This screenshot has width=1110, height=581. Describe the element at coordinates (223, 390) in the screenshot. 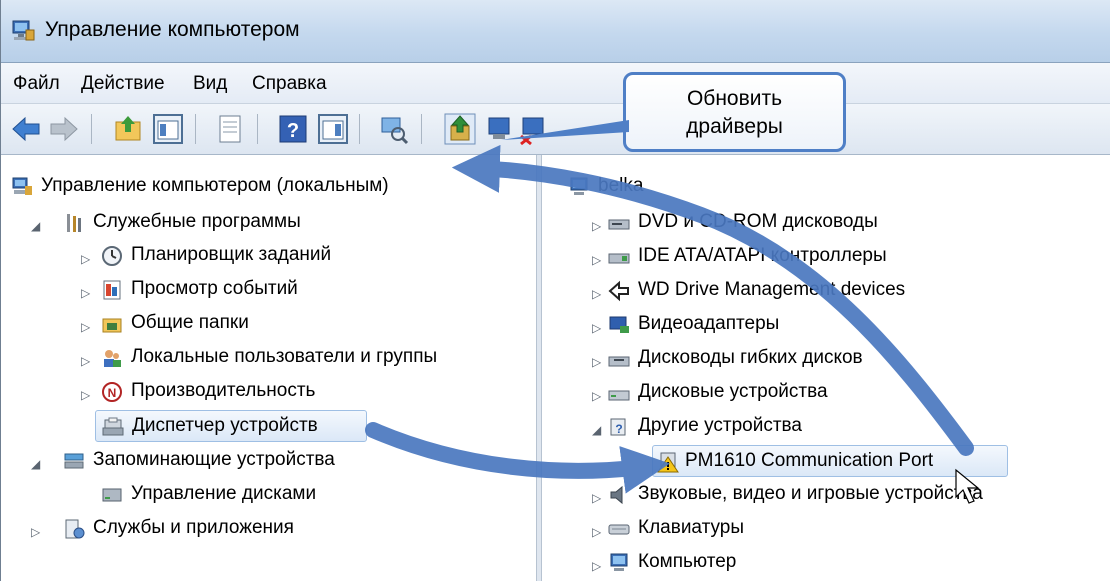

I see `tree-item-label: Производительность` at that location.